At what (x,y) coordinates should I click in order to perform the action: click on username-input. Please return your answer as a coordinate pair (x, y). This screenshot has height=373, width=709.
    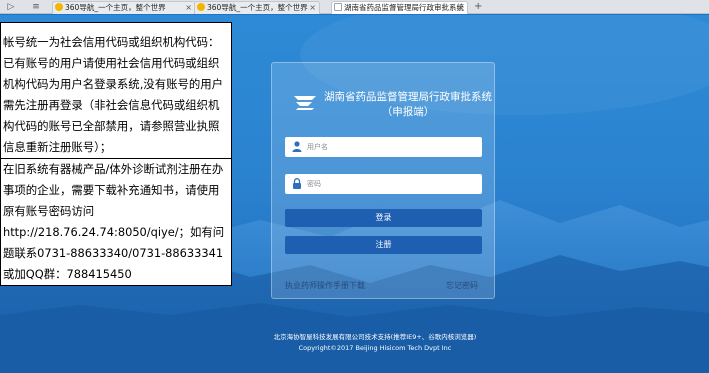
    Looking at the image, I should click on (392, 147).